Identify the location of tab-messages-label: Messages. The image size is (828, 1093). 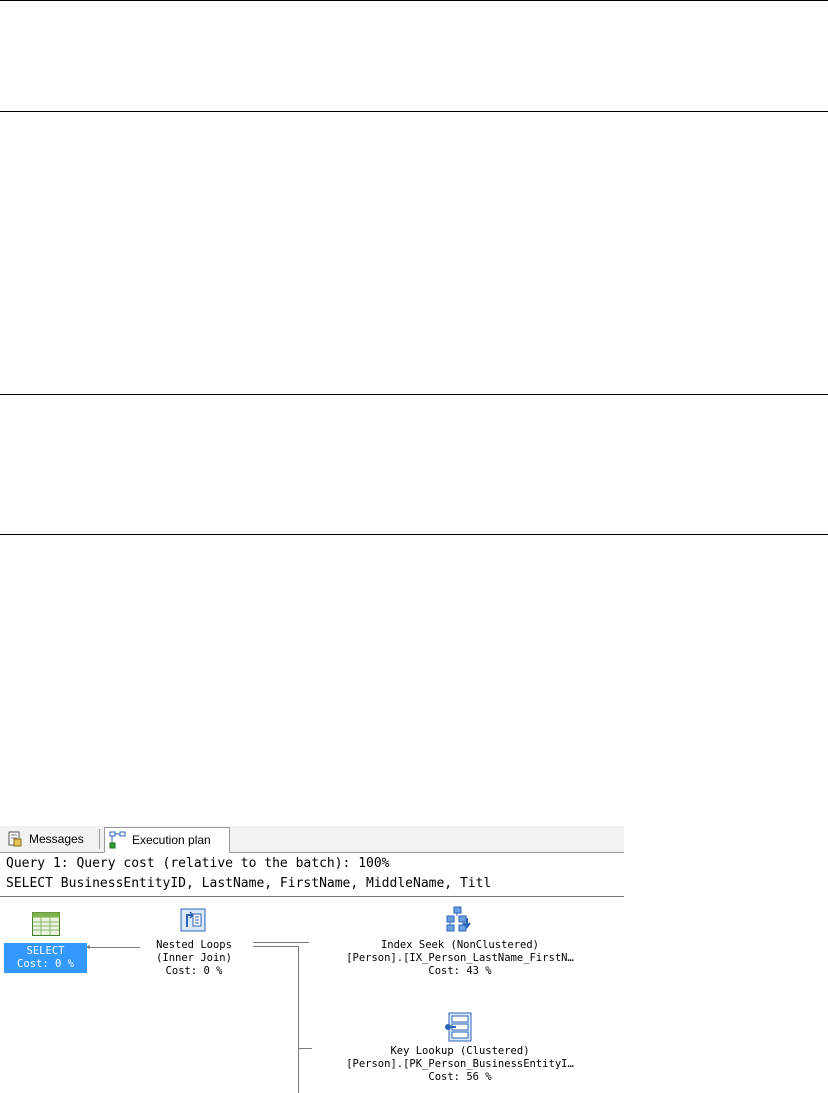
(56, 839).